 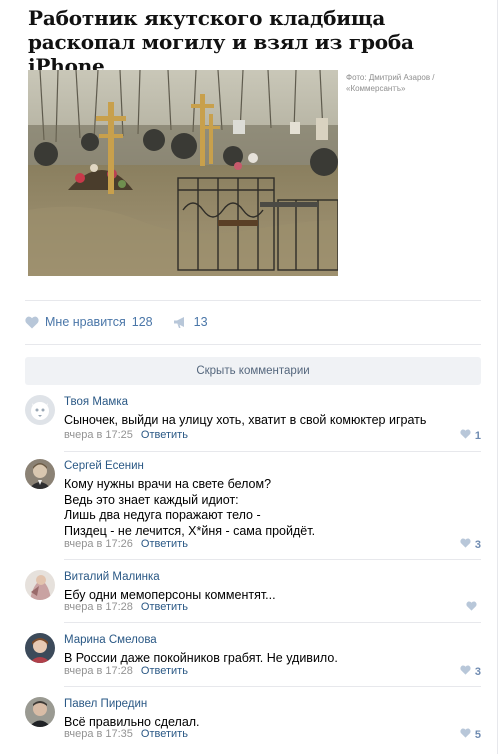 I want to click on like-count: 128, so click(x=142, y=322).